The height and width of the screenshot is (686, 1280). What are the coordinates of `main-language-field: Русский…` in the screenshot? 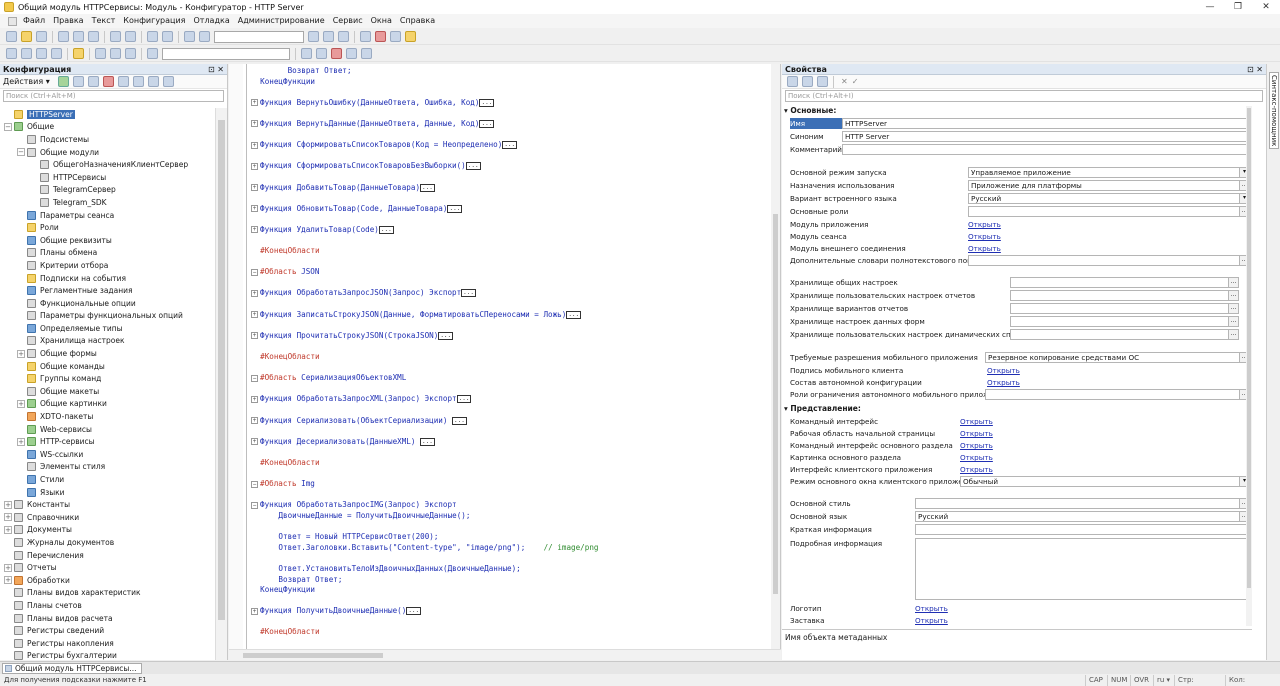 It's located at (1082, 516).